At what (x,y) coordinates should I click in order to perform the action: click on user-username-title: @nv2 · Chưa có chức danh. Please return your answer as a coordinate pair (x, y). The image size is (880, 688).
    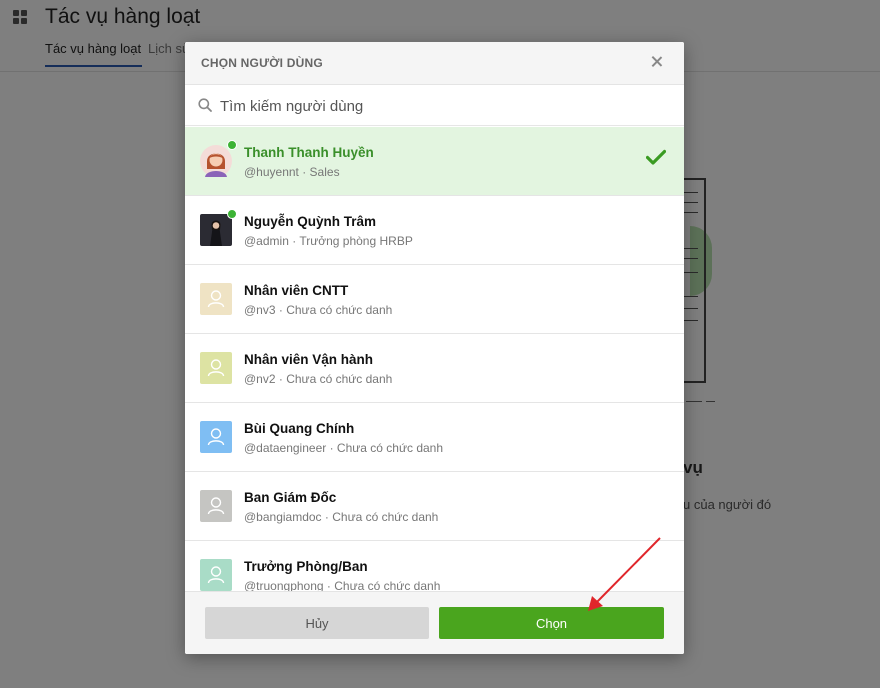
    Looking at the image, I should click on (318, 379).